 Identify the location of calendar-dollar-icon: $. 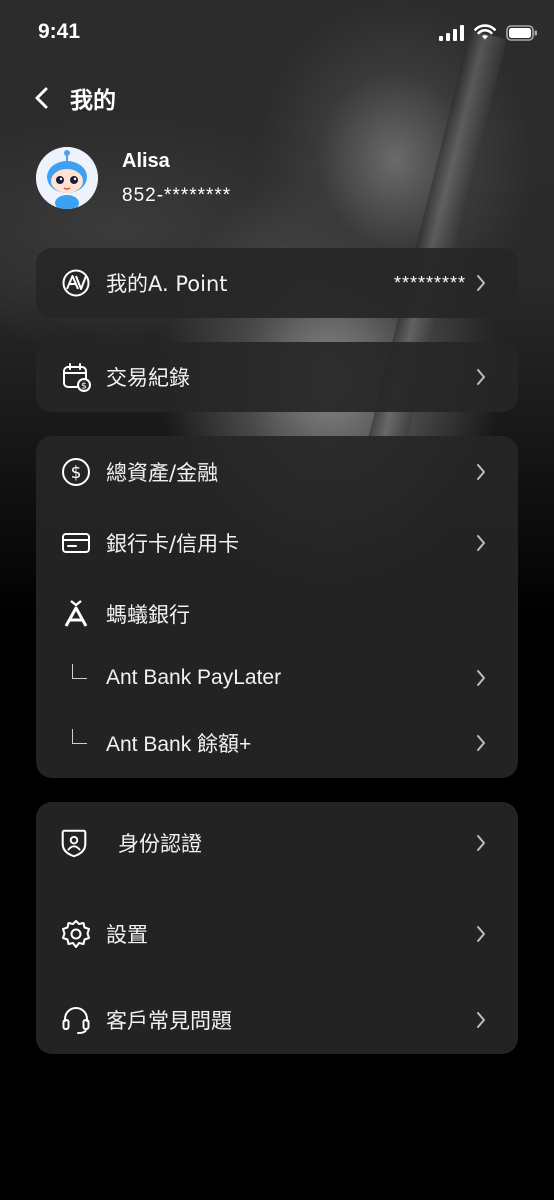
(76, 377).